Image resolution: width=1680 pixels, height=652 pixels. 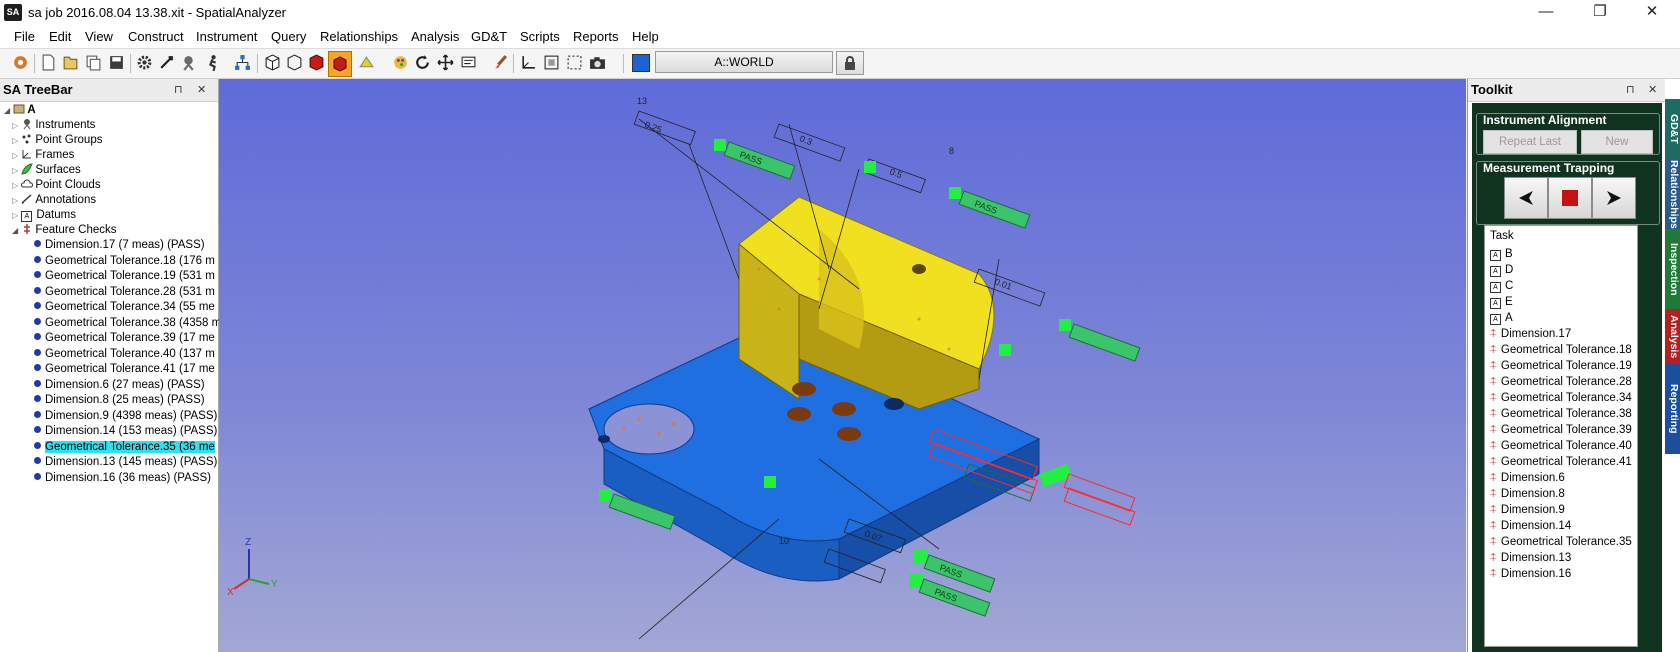 What do you see at coordinates (435, 36) in the screenshot?
I see `menu-analysis: Analysis` at bounding box center [435, 36].